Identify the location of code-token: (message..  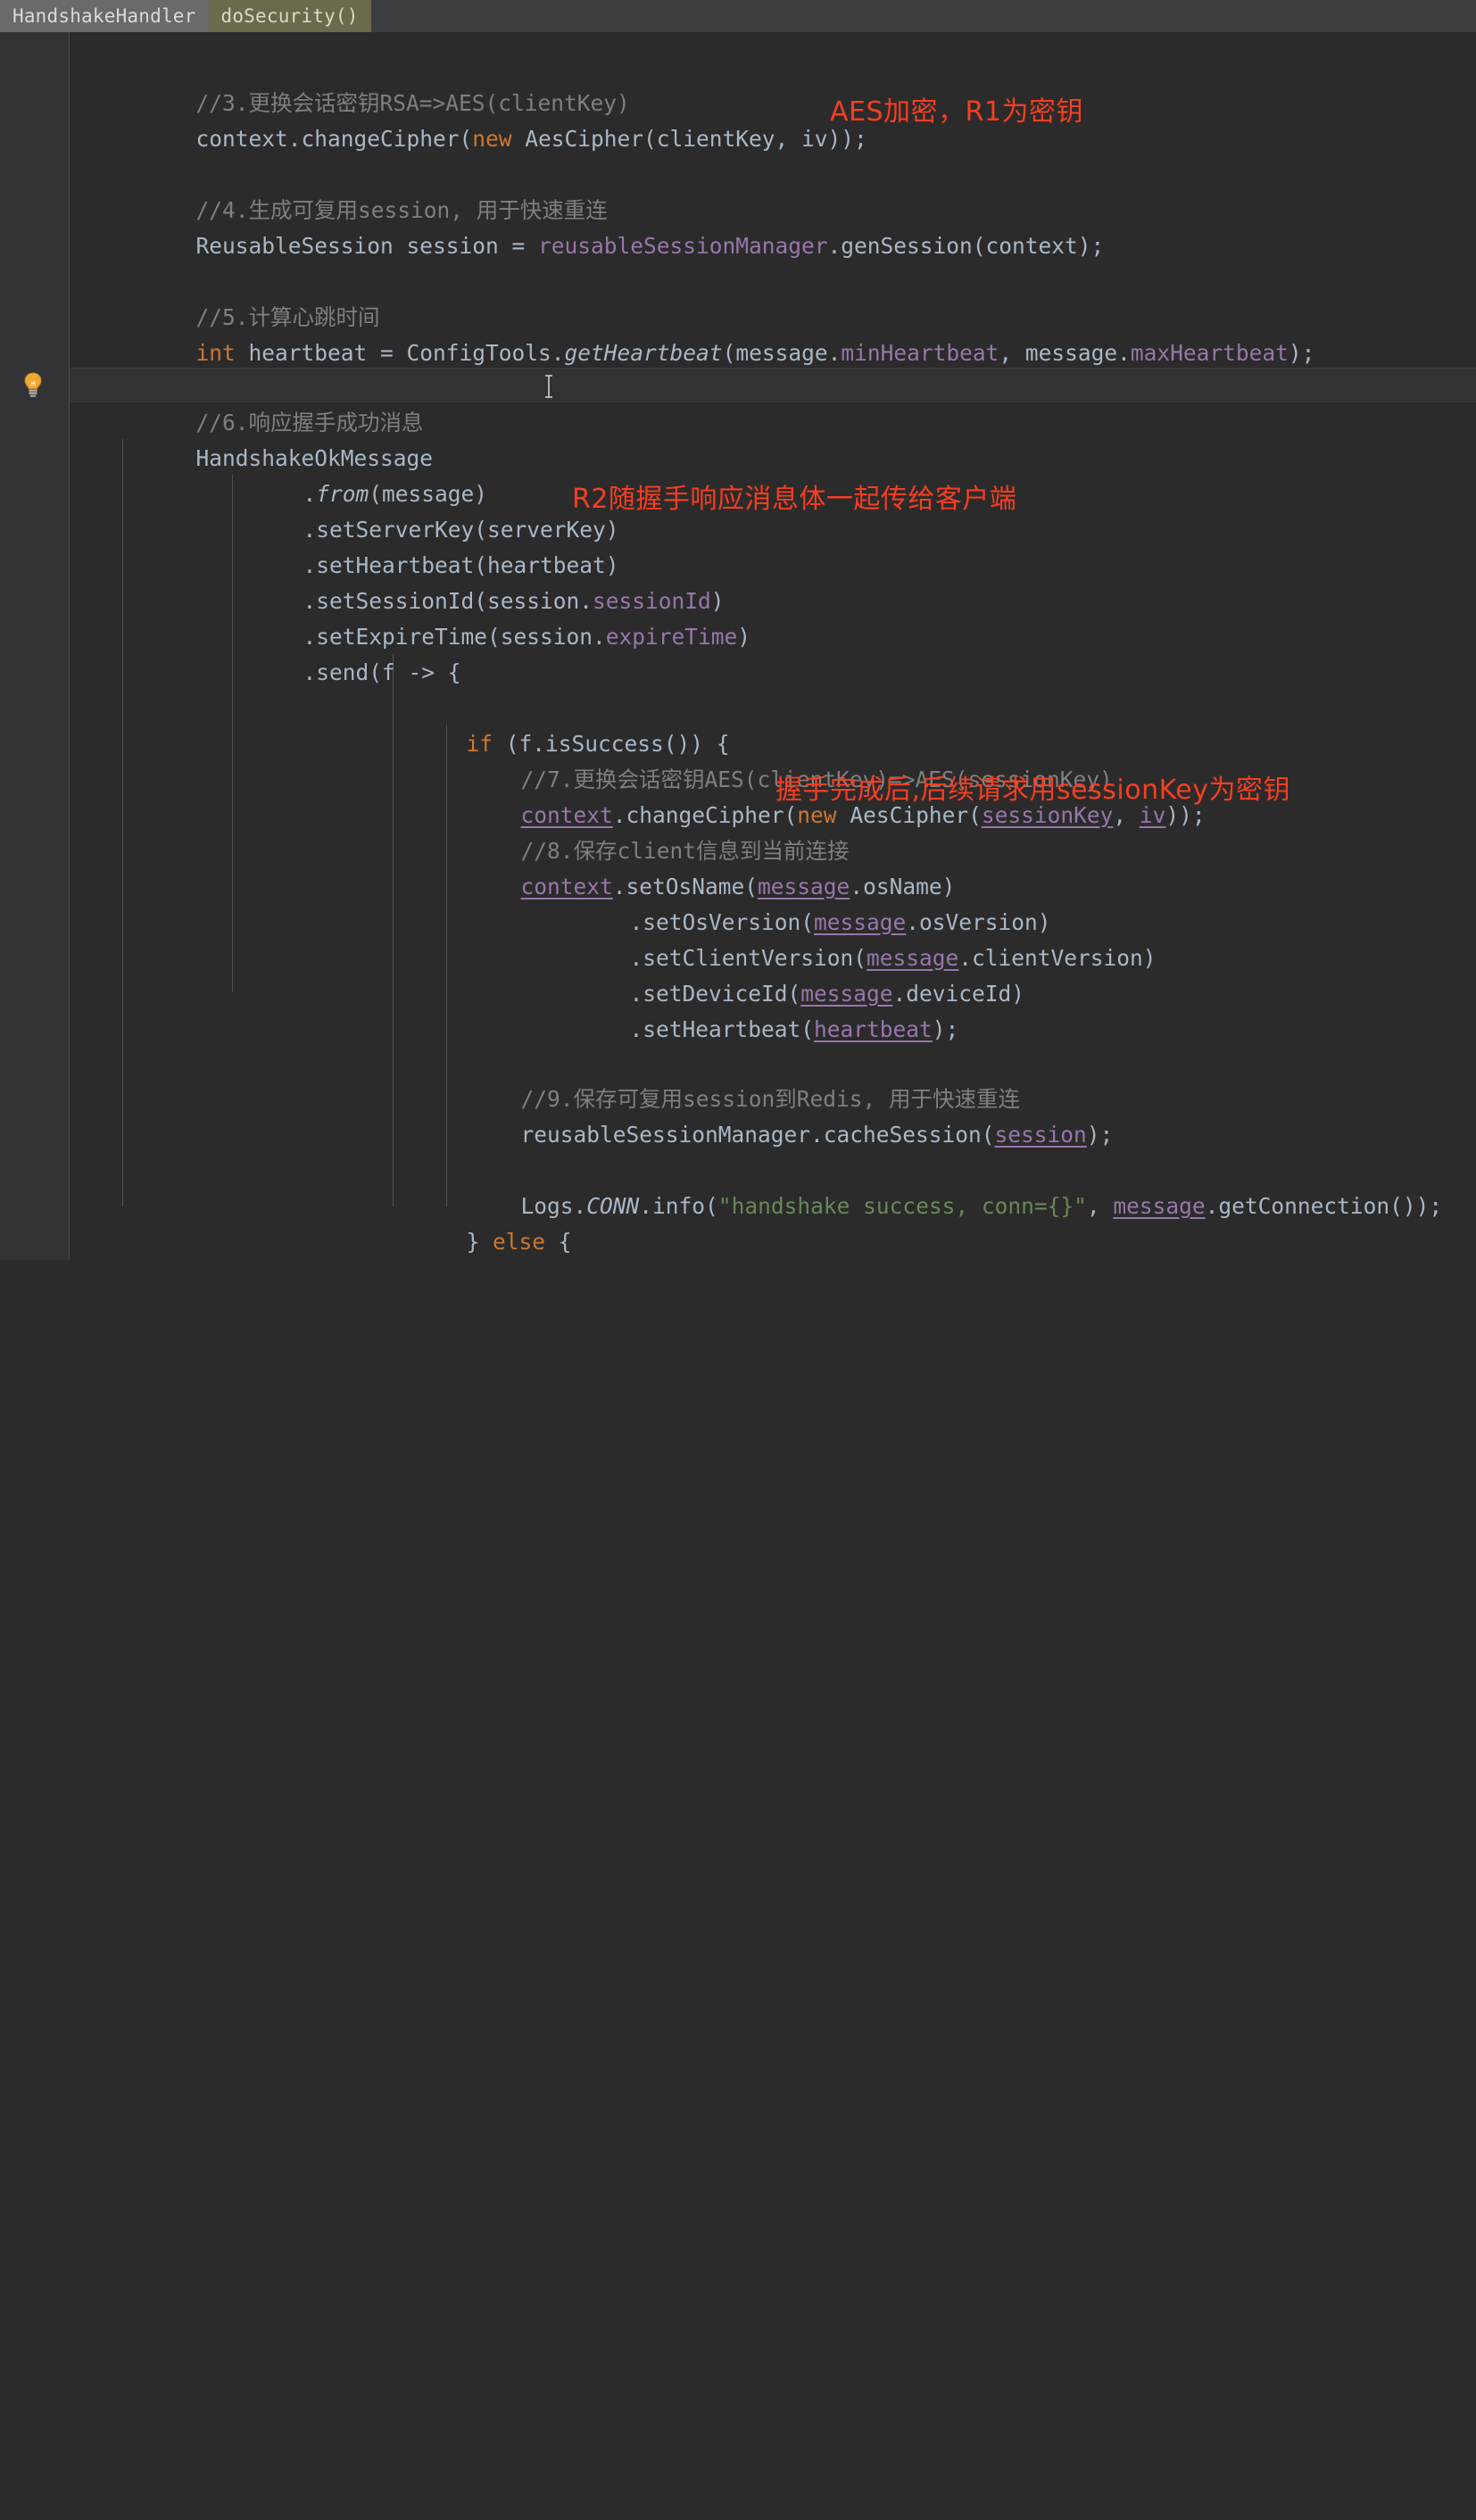
(782, 353).